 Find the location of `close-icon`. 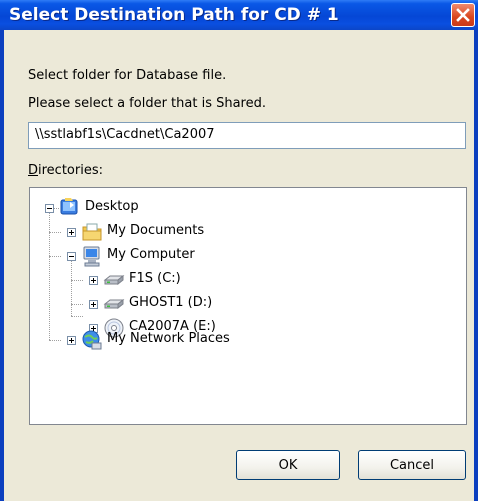

close-icon is located at coordinates (463, 15).